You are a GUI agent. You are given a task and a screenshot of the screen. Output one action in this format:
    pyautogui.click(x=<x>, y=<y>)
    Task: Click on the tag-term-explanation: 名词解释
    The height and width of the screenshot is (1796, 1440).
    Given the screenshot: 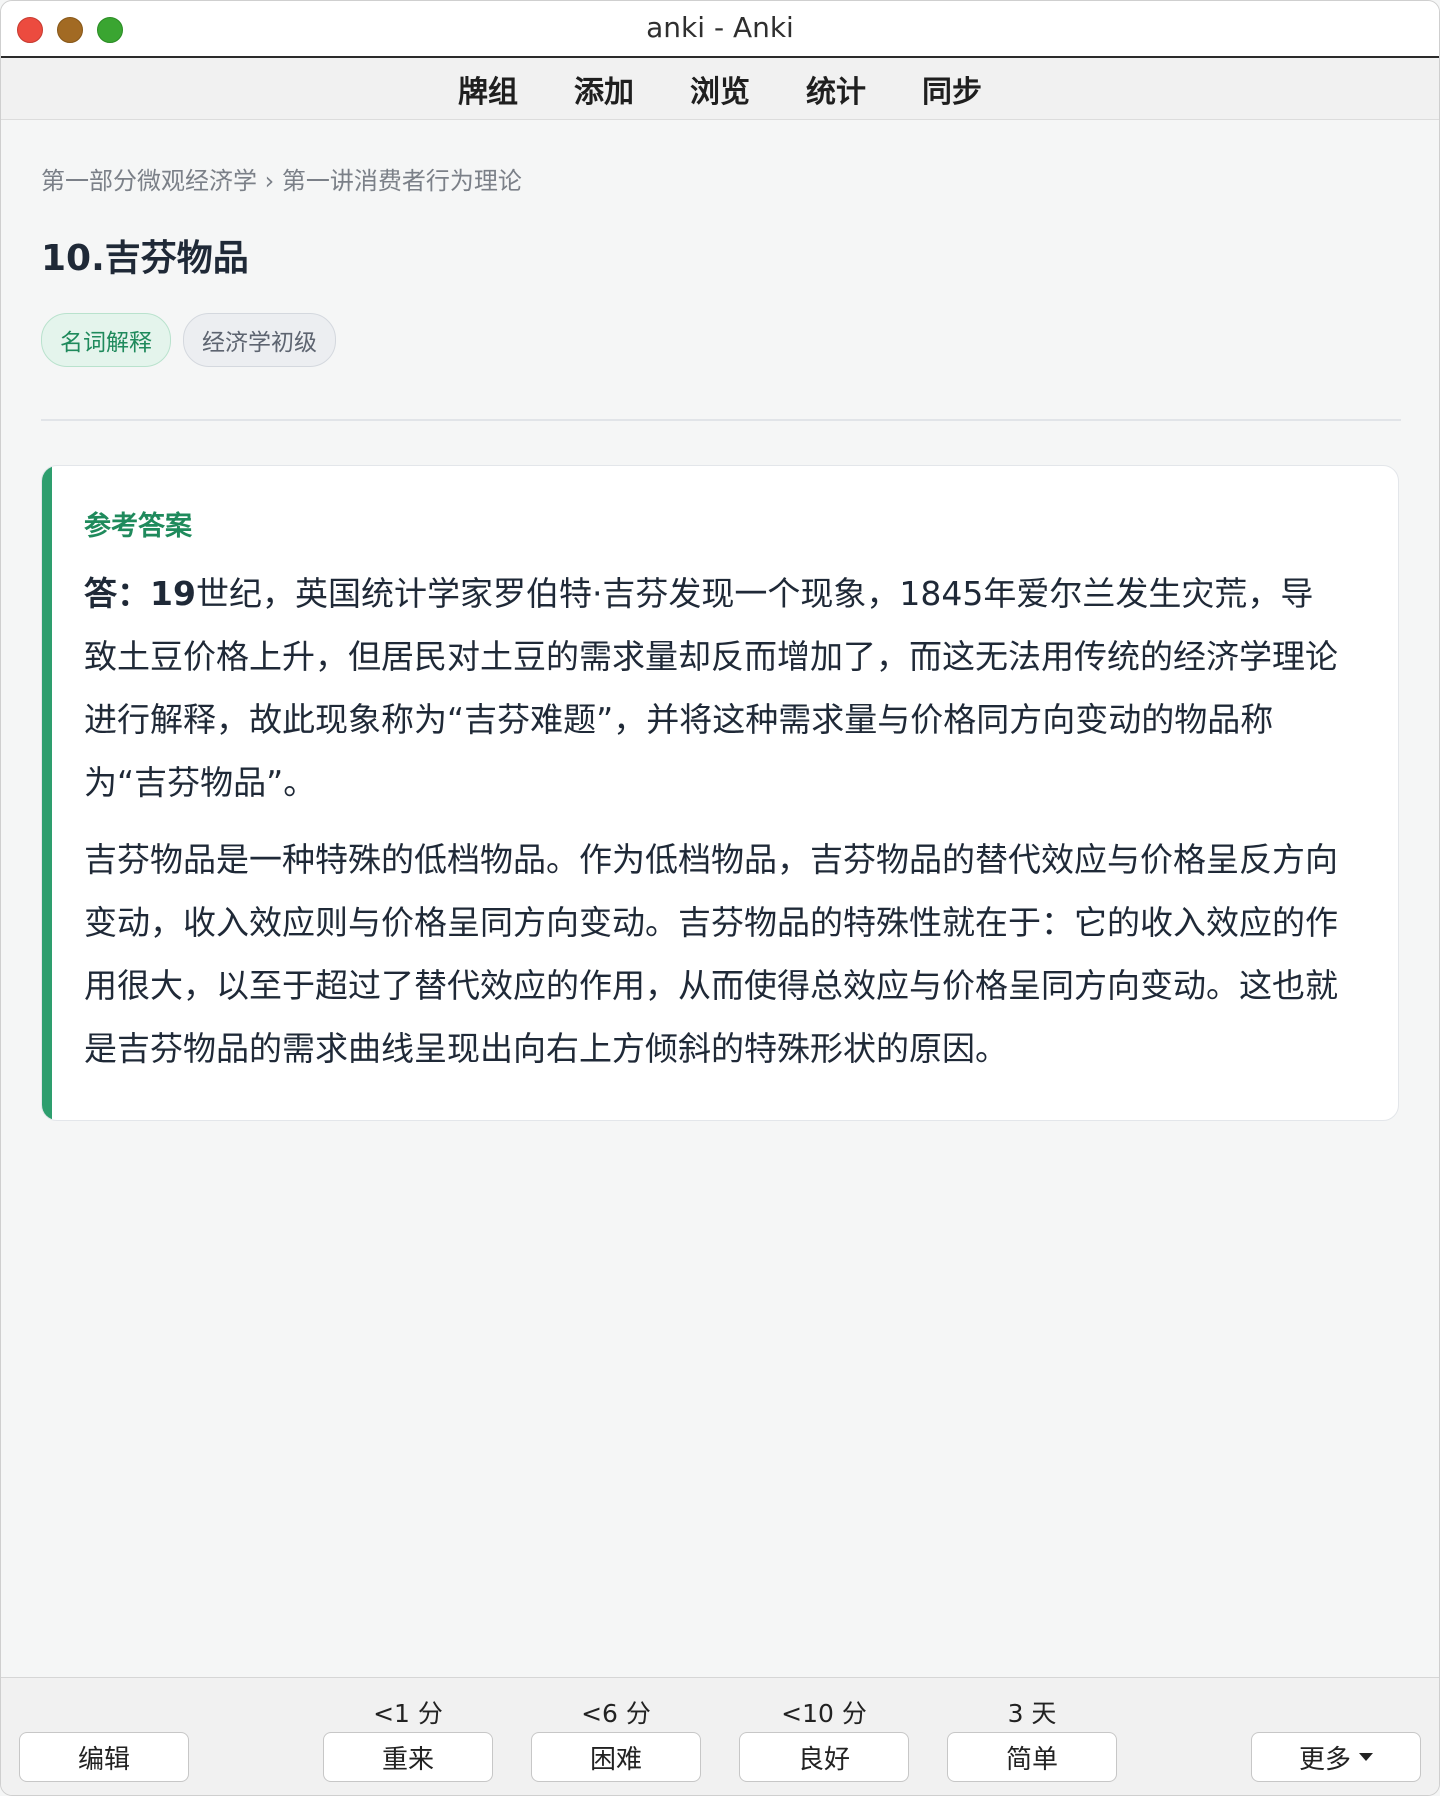 What is the action you would take?
    pyautogui.click(x=106, y=340)
    